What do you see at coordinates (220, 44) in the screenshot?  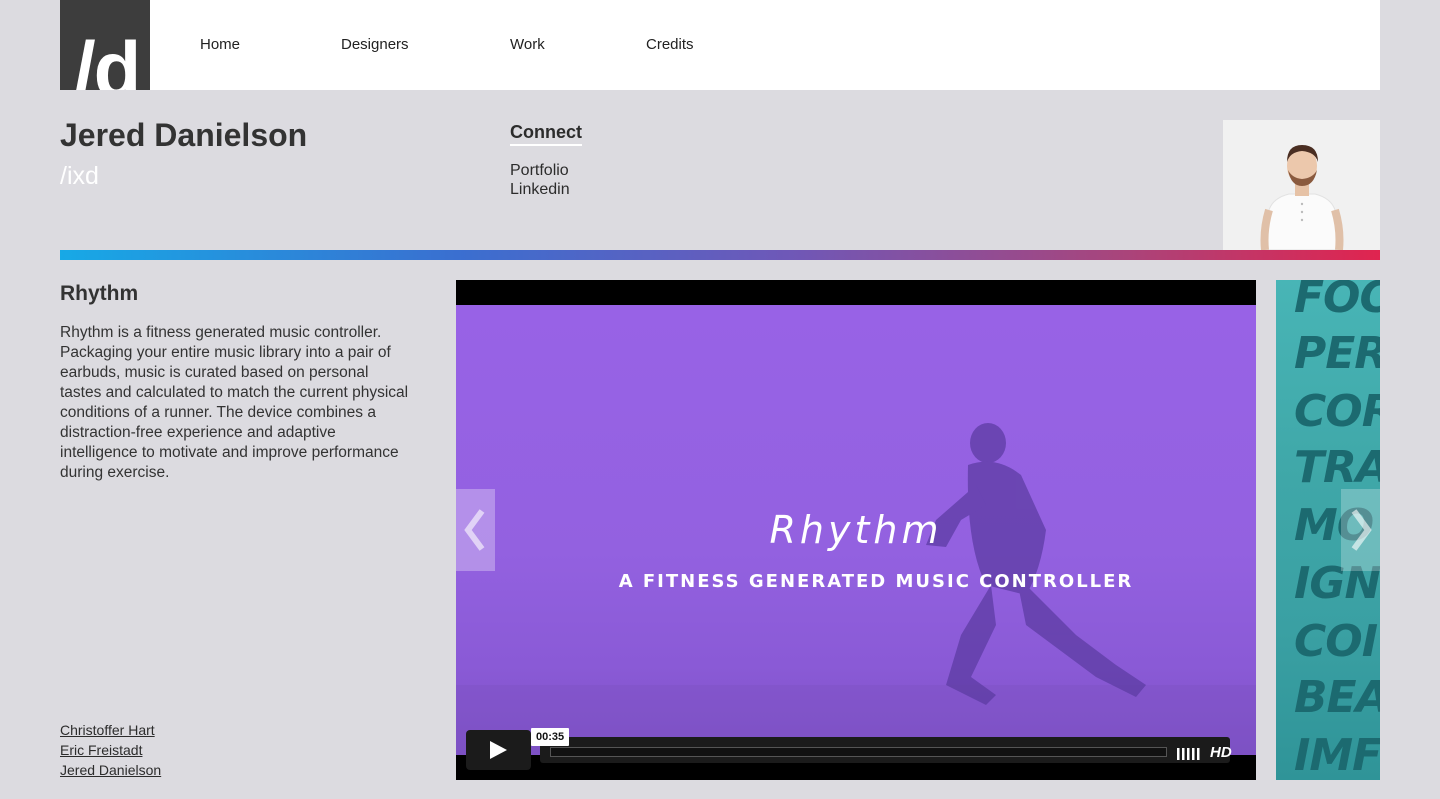 I see `nav-home: Home` at bounding box center [220, 44].